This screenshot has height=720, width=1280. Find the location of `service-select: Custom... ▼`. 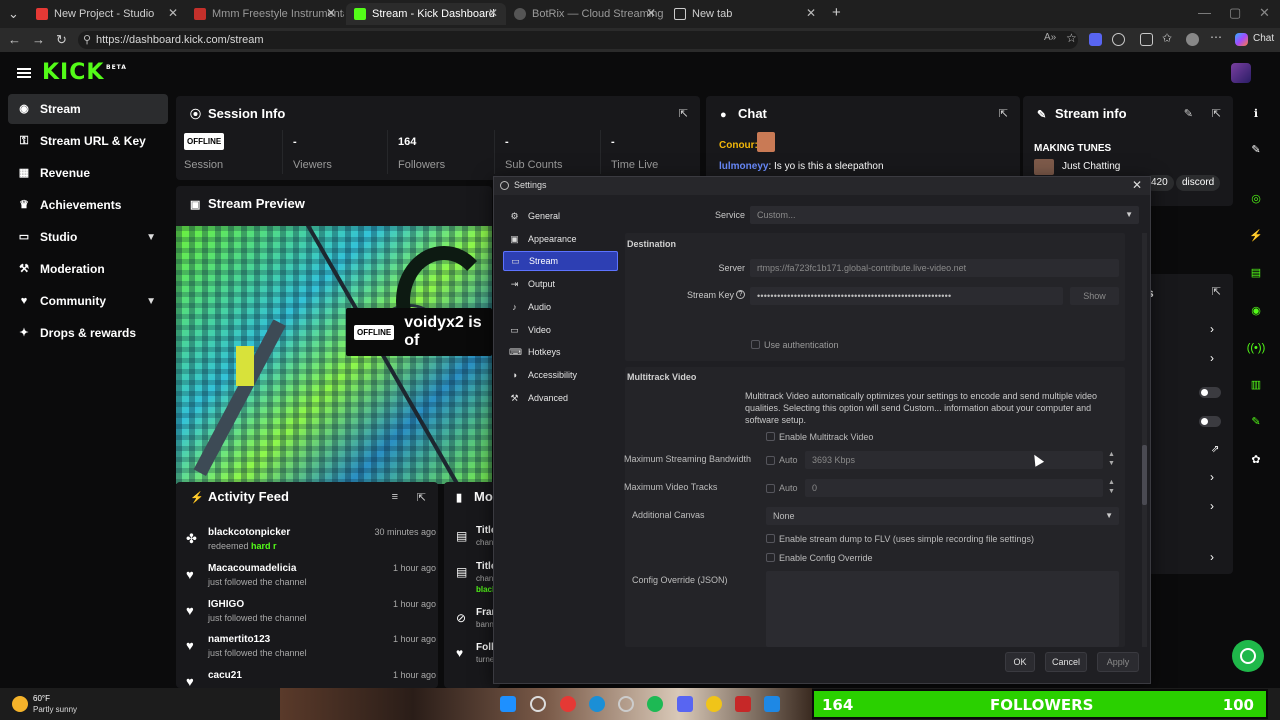

service-select: Custom... ▼ is located at coordinates (944, 215).